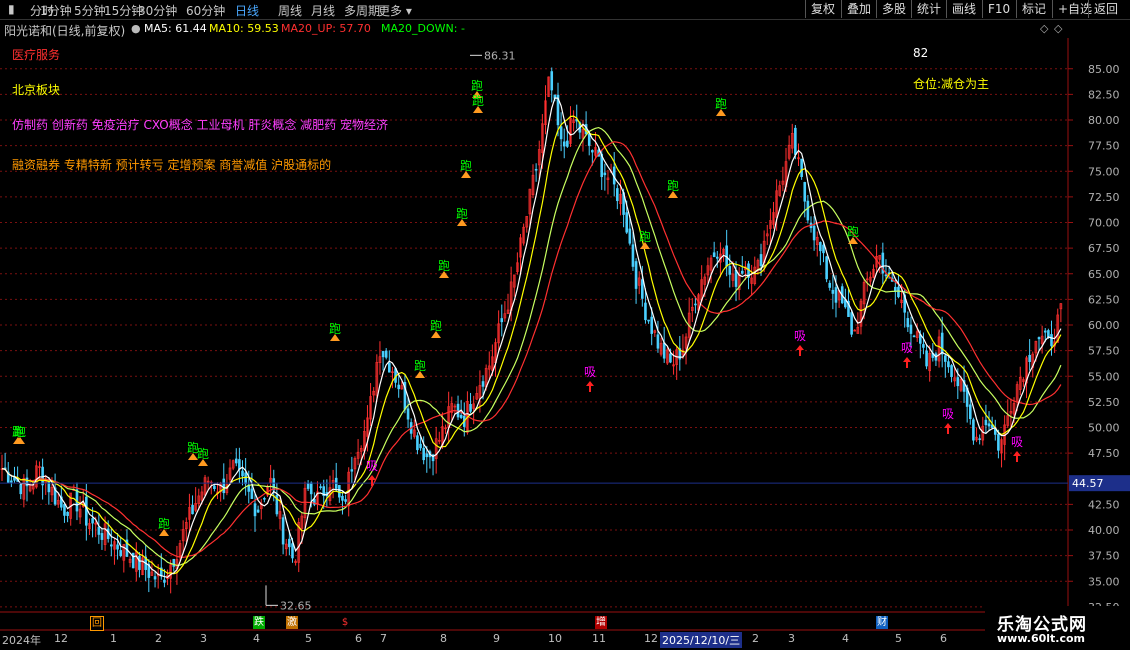  Describe the element at coordinates (951, 84) in the screenshot. I see `position-advice: 仓位:减仓为主` at that location.